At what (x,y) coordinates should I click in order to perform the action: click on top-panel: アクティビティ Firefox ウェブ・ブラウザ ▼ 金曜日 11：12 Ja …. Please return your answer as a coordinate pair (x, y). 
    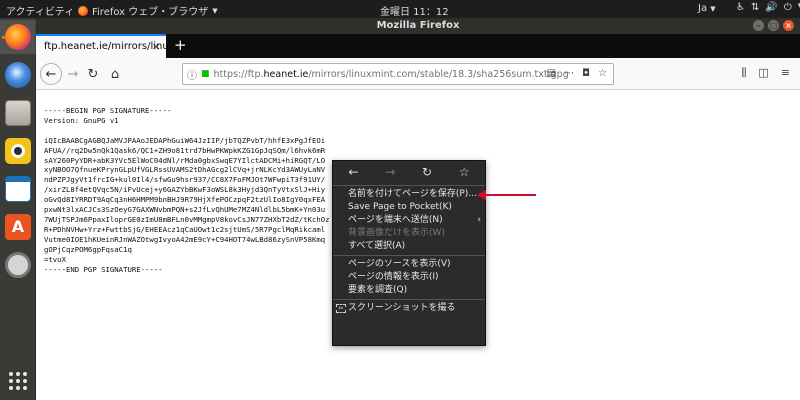
    Looking at the image, I should click on (400, 9).